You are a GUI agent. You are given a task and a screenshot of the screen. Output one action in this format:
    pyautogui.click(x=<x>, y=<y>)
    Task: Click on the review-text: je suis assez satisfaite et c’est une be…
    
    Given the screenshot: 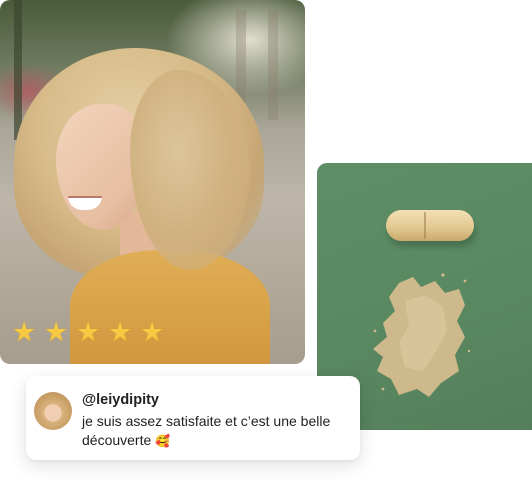 What is the action you would take?
    pyautogui.click(x=217, y=431)
    